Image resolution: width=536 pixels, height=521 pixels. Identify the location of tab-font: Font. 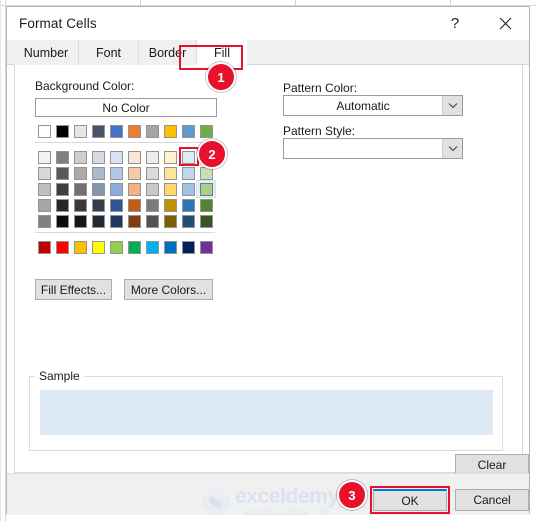
(109, 52).